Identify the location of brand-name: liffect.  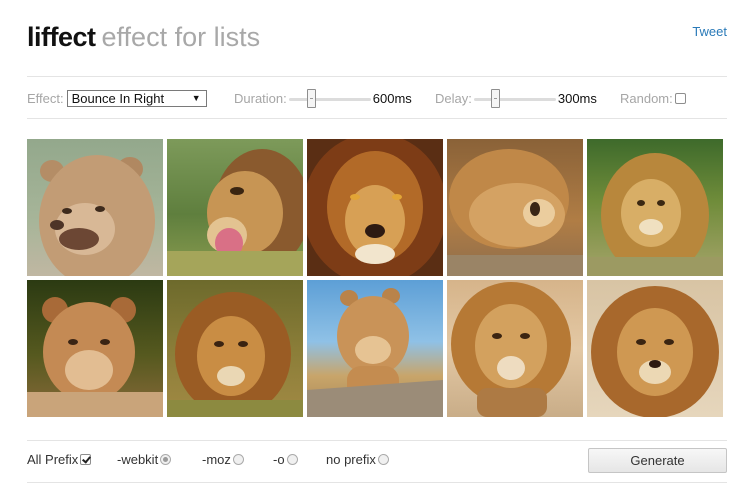
(61, 37).